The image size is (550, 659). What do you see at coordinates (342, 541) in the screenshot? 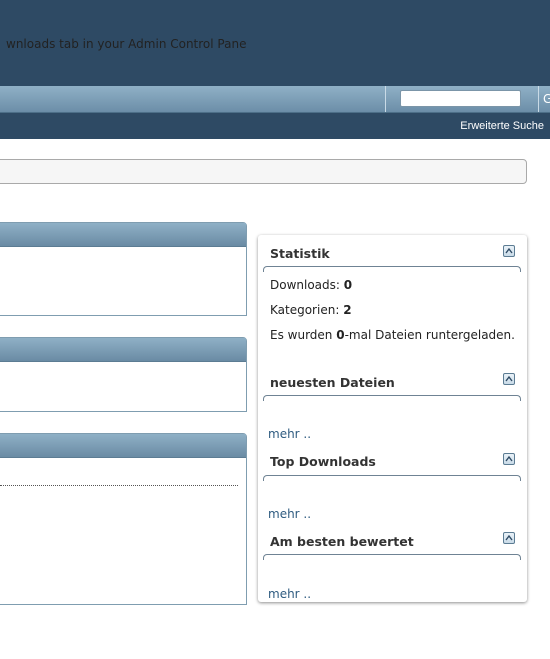
I see `best-rated-title: Am besten bewertet` at bounding box center [342, 541].